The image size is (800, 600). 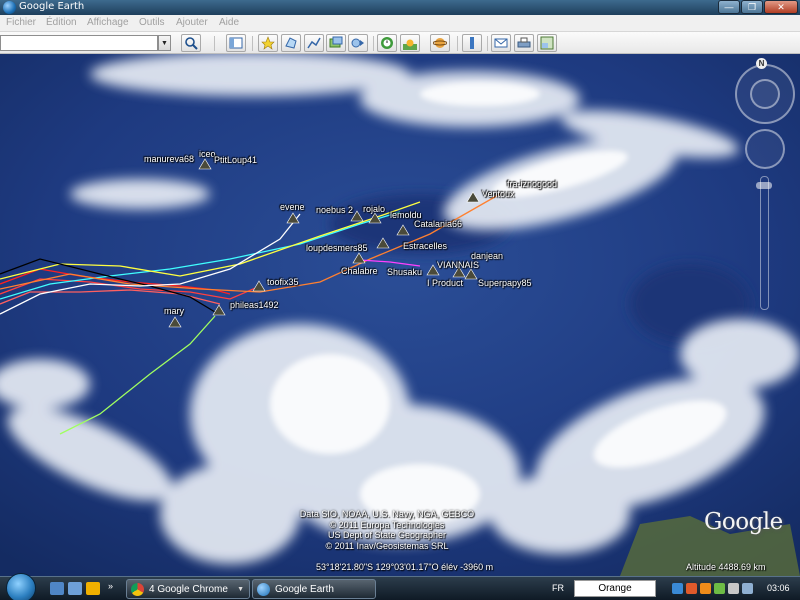 I want to click on add-overlay-button, so click(x=336, y=43).